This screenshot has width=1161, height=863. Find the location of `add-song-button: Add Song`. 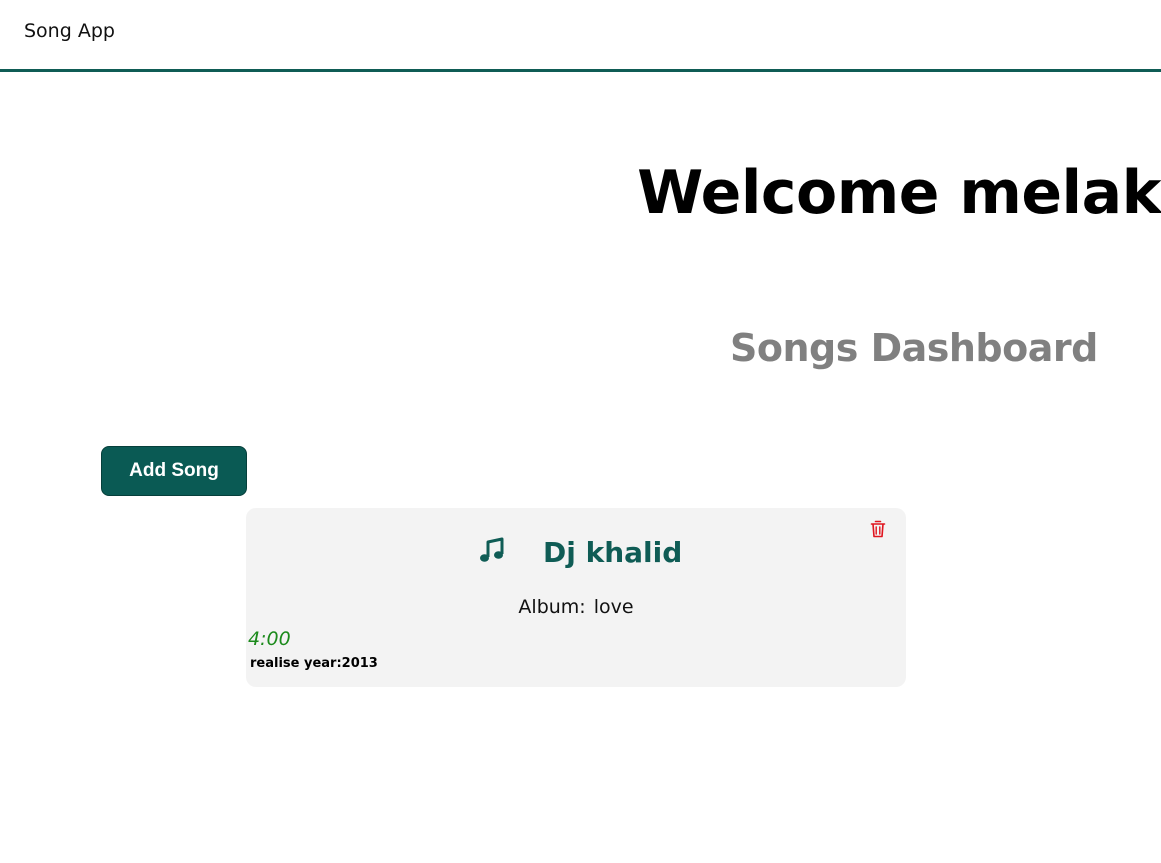

add-song-button: Add Song is located at coordinates (174, 471).